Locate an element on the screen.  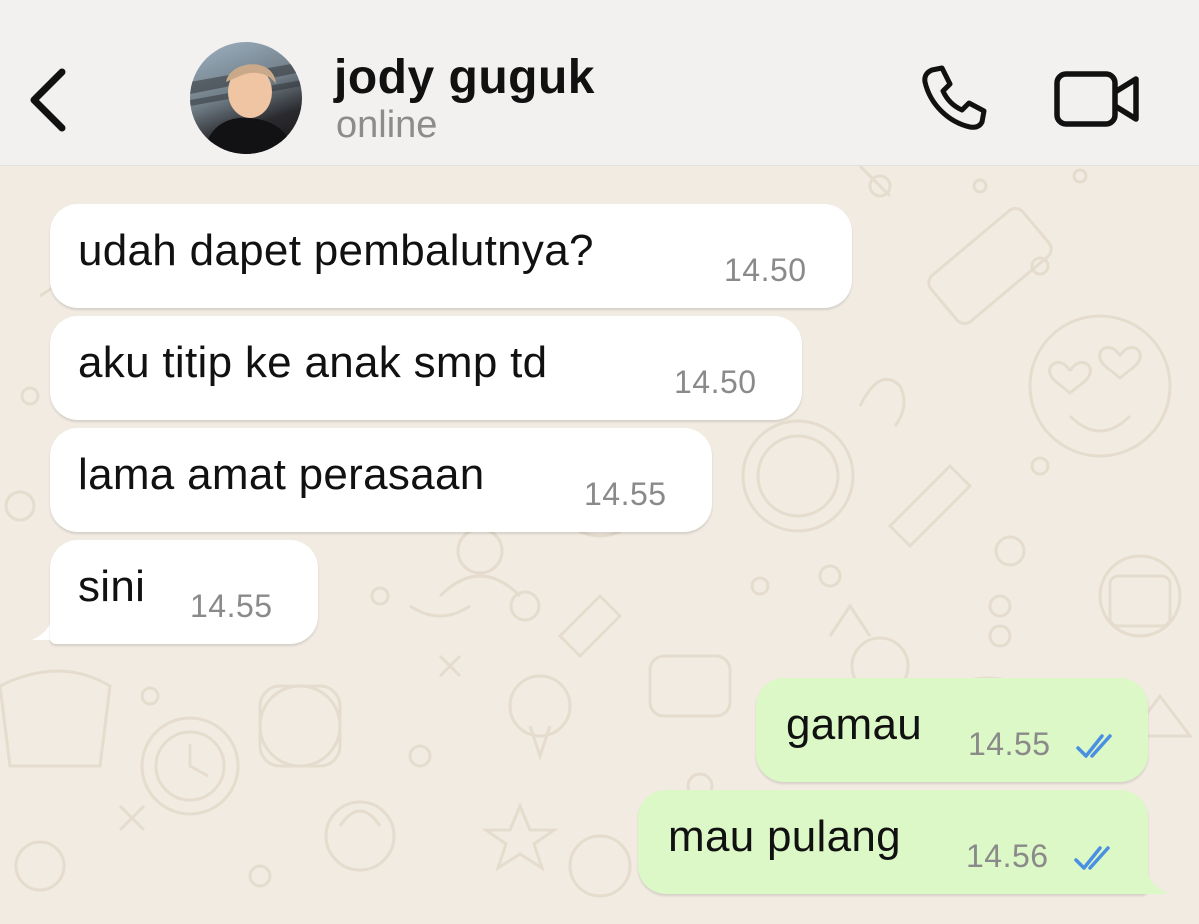
video-call-button is located at coordinates (1097, 99).